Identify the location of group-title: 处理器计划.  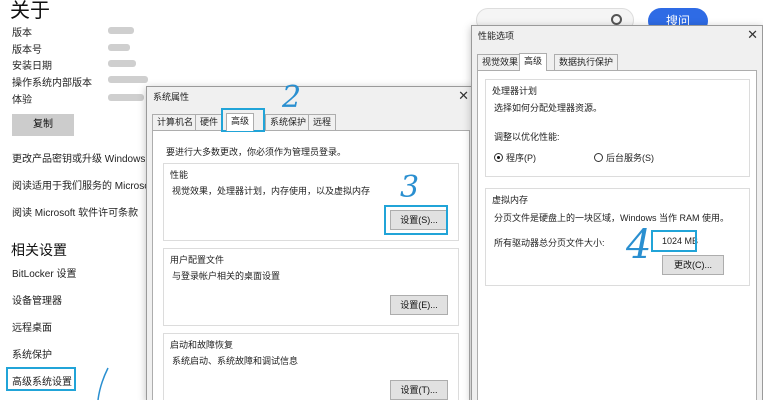
(515, 91).